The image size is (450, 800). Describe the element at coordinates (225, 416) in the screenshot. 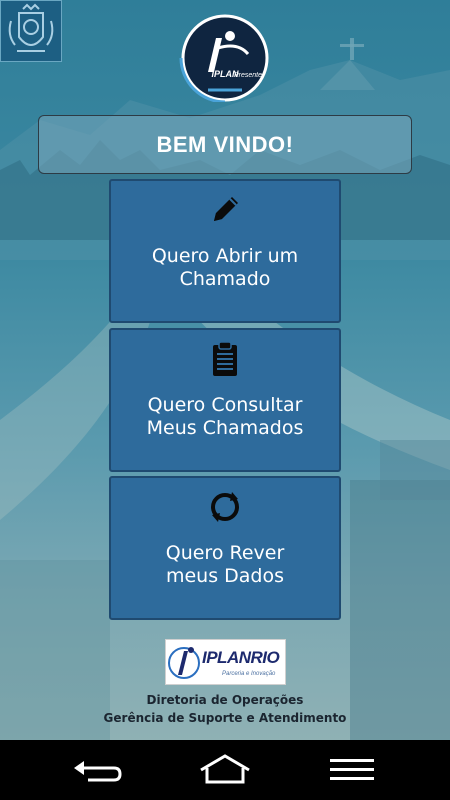

I see `view-tickets-label: Quero Consultar Meus Chamados` at that location.